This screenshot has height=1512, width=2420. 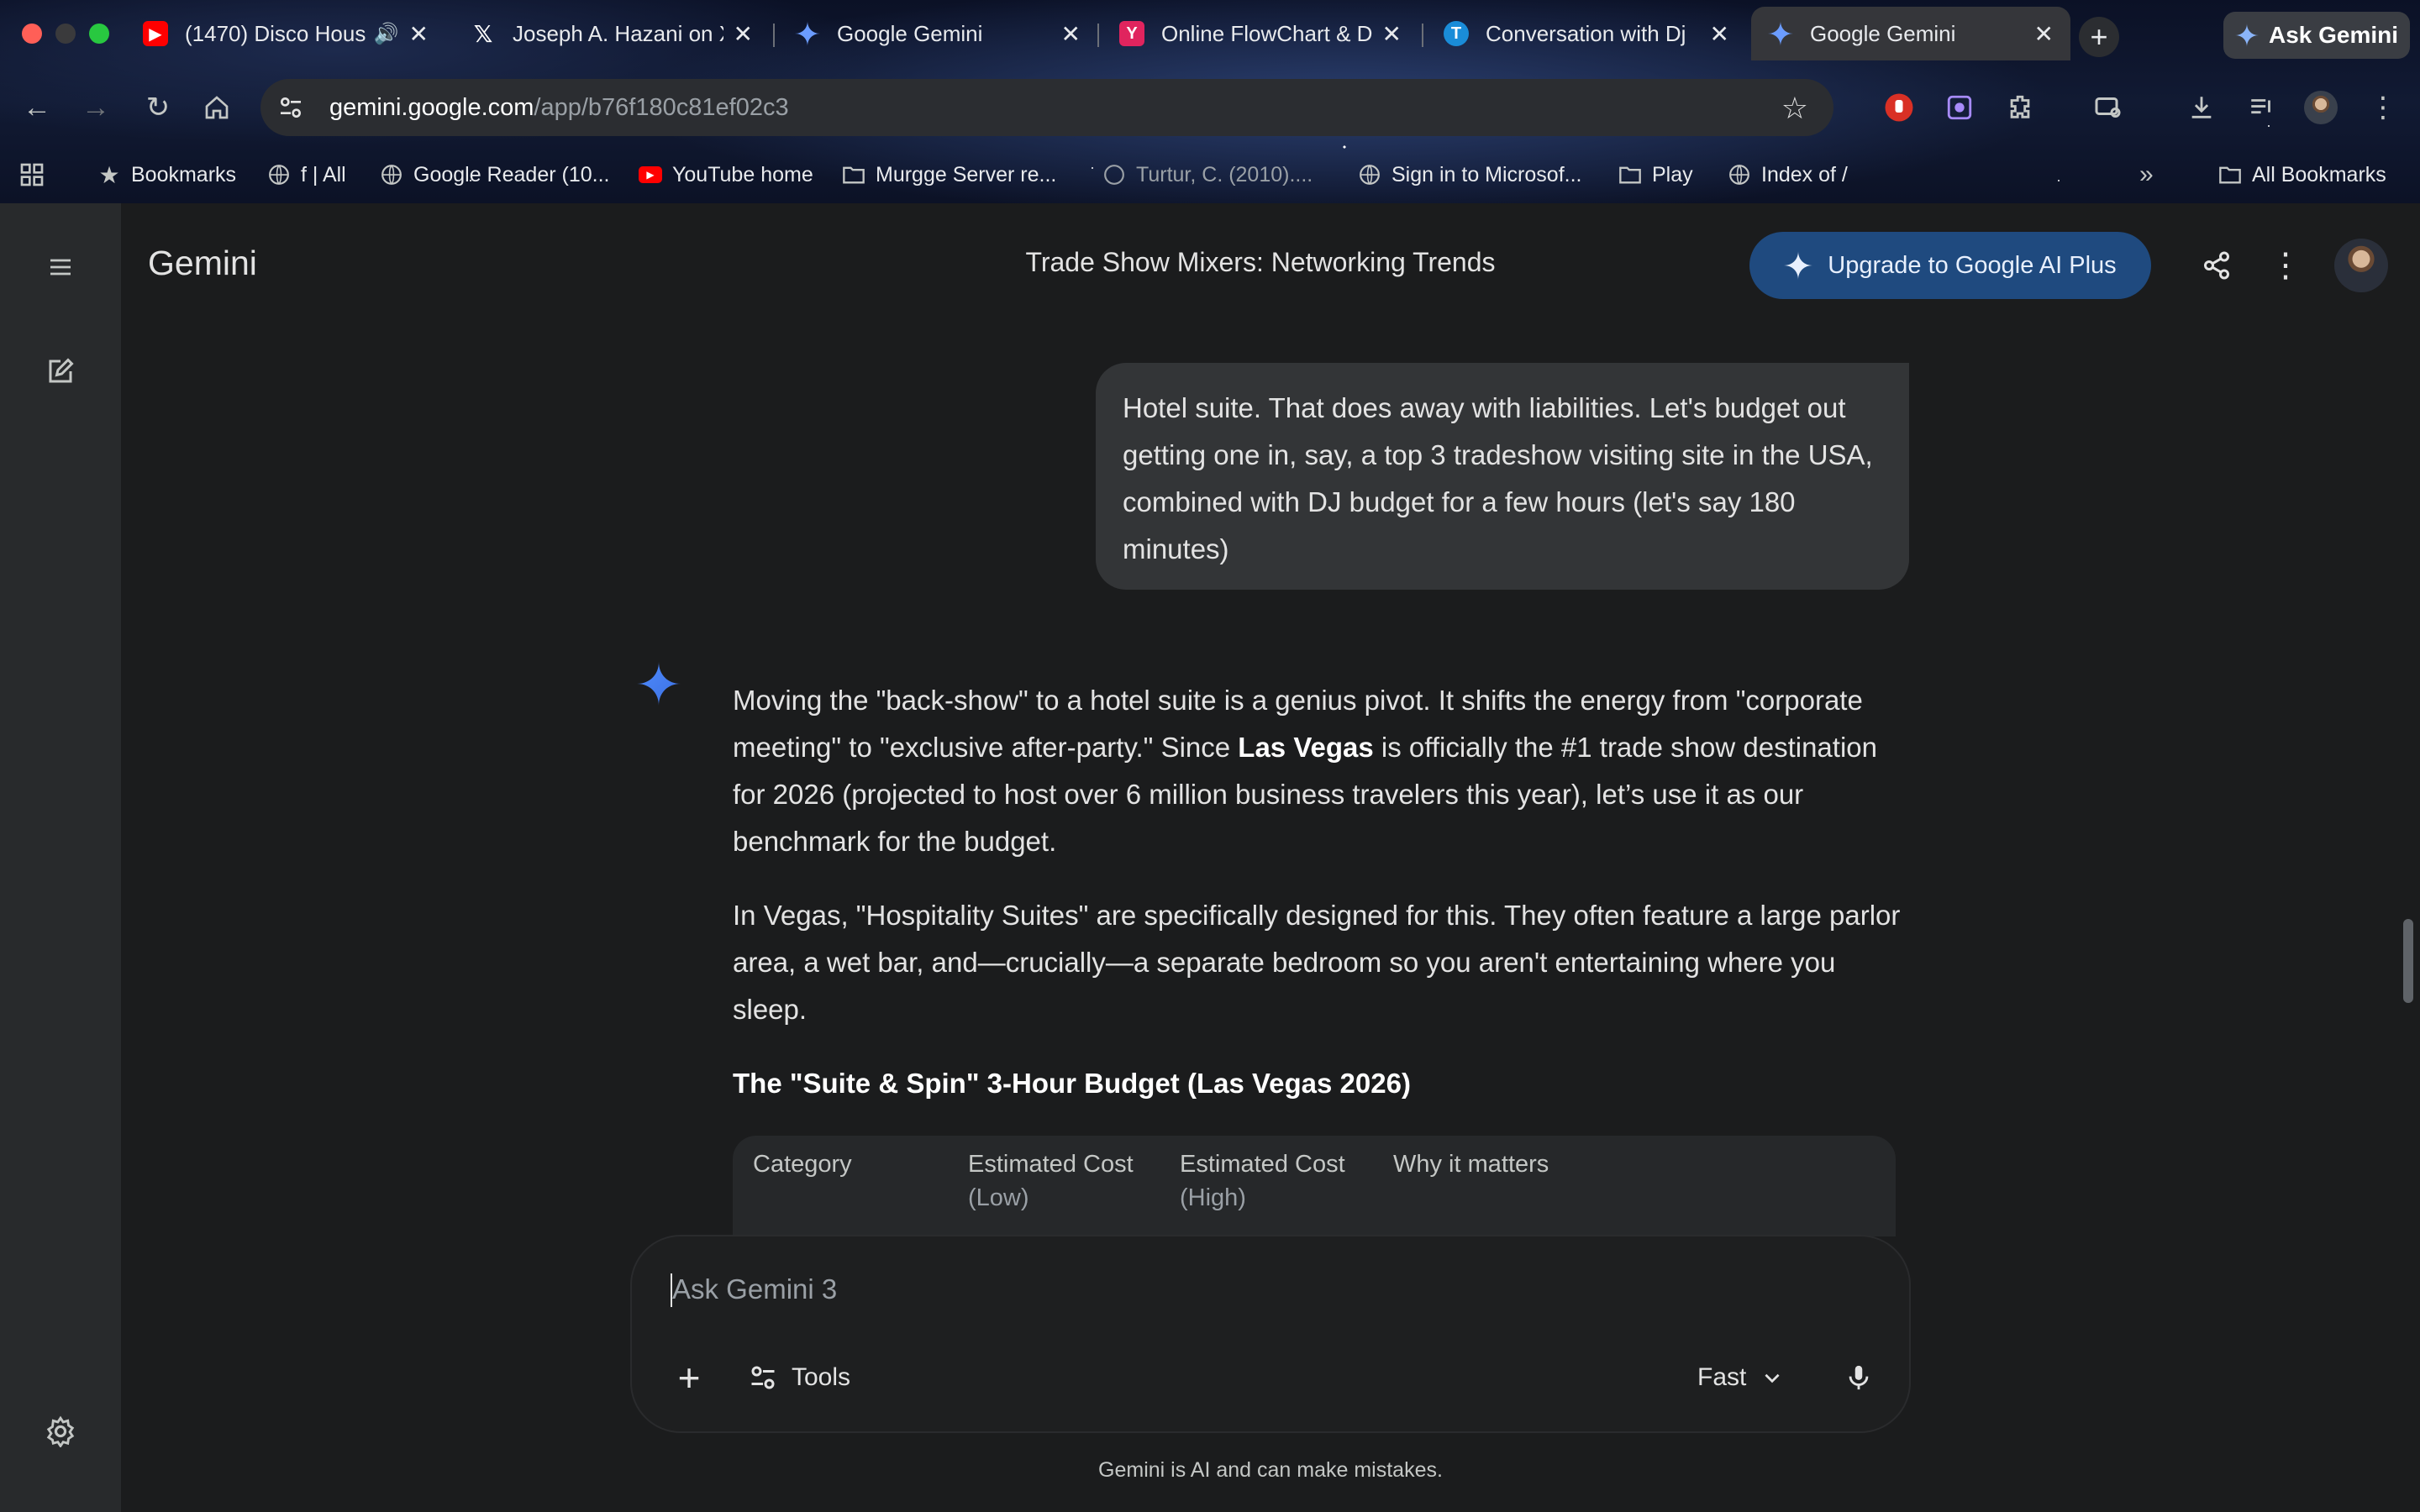 I want to click on gemini-brand: Gemini, so click(x=202, y=263).